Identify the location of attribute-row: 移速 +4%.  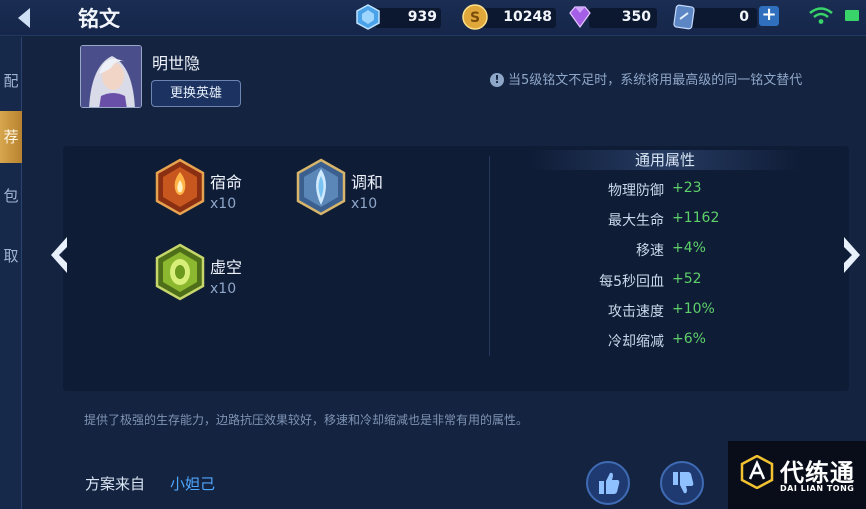
(650, 250).